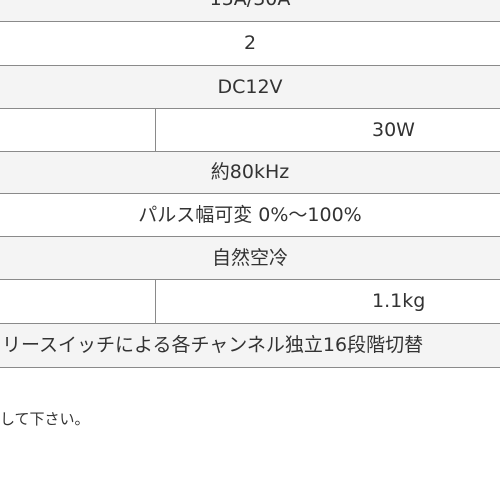 The image size is (500, 500). I want to click on table-row: 15A/30A, so click(250, 11).